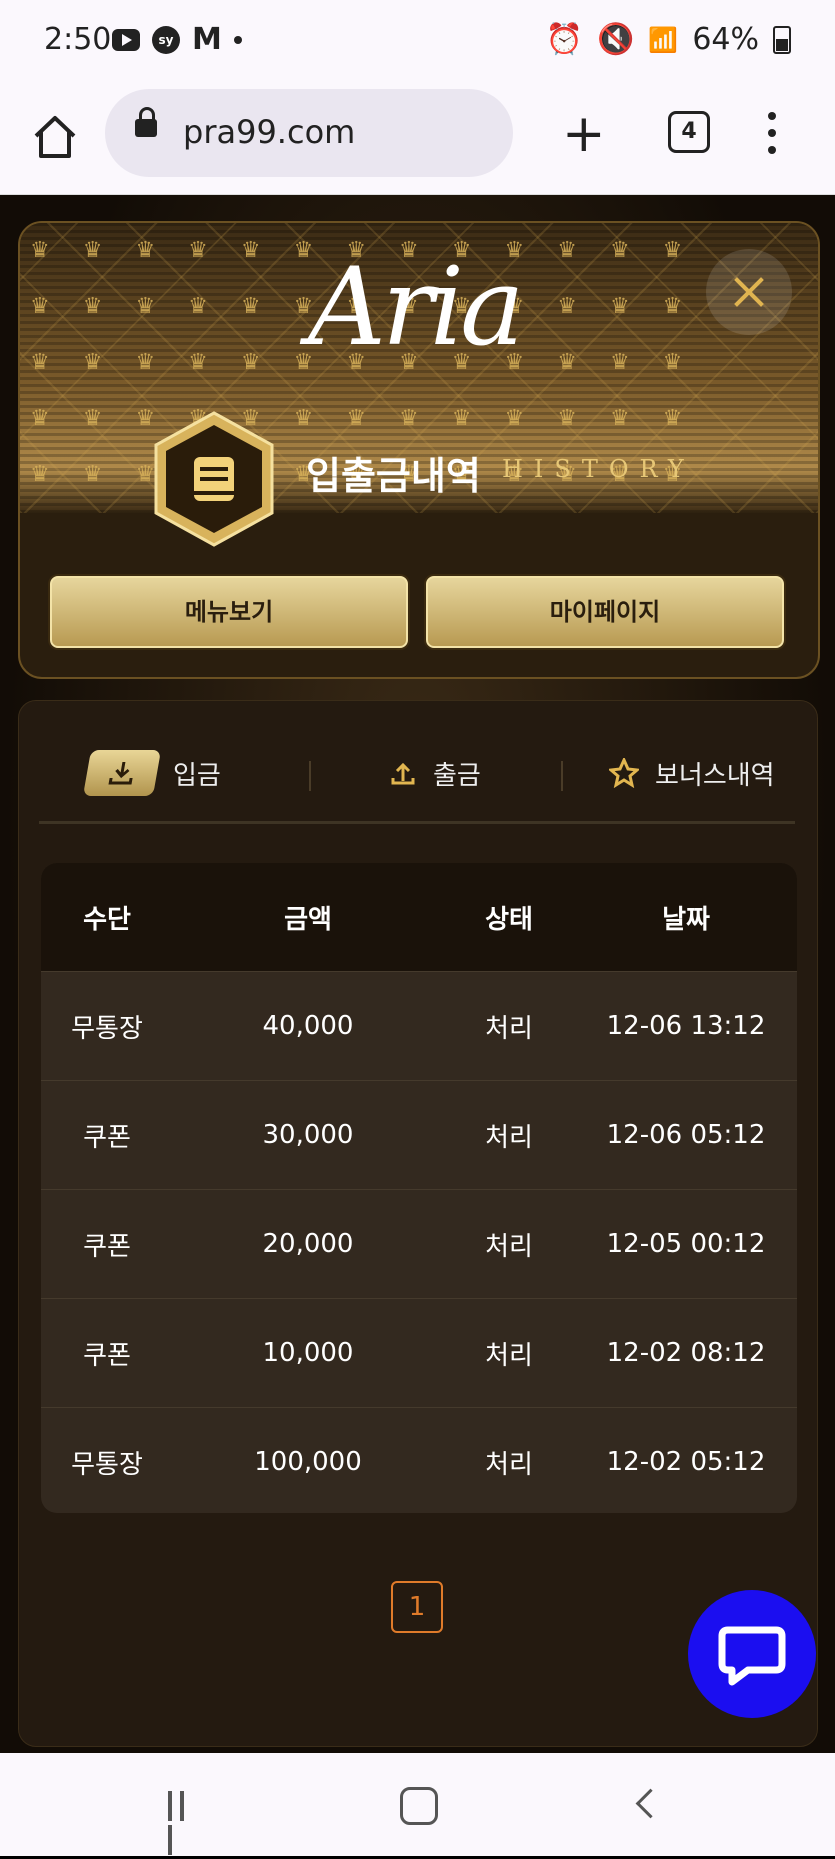 This screenshot has width=835, height=1859. I want to click on gmail-icon: M, so click(207, 39).